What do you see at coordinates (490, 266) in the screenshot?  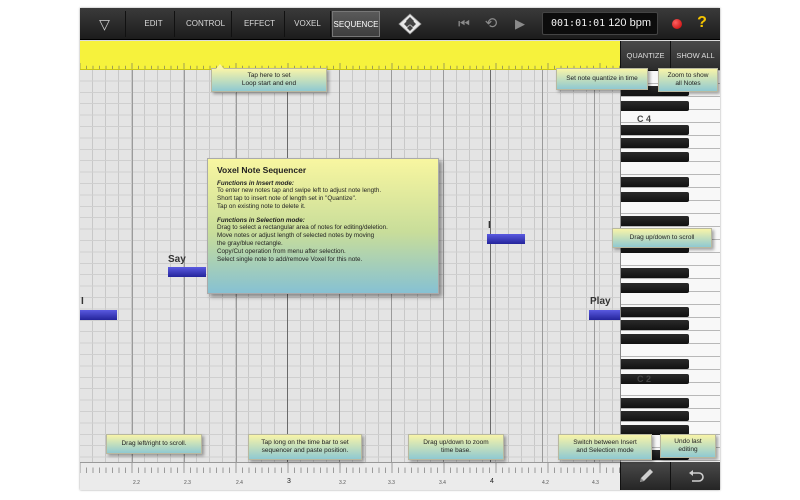 I see `grid-bar-line` at bounding box center [490, 266].